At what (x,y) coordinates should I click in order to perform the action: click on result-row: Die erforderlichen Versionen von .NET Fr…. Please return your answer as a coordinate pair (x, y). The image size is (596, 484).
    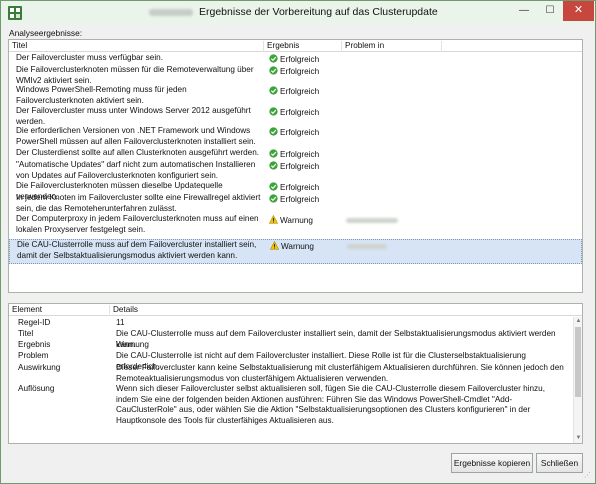
    Looking at the image, I should click on (295, 136).